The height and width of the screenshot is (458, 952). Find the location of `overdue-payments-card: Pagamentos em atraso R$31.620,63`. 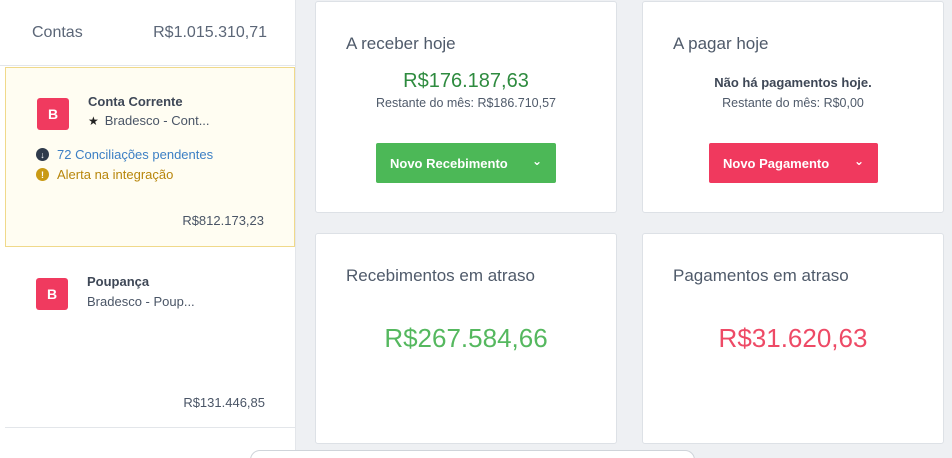

overdue-payments-card: Pagamentos em atraso R$31.620,63 is located at coordinates (793, 338).